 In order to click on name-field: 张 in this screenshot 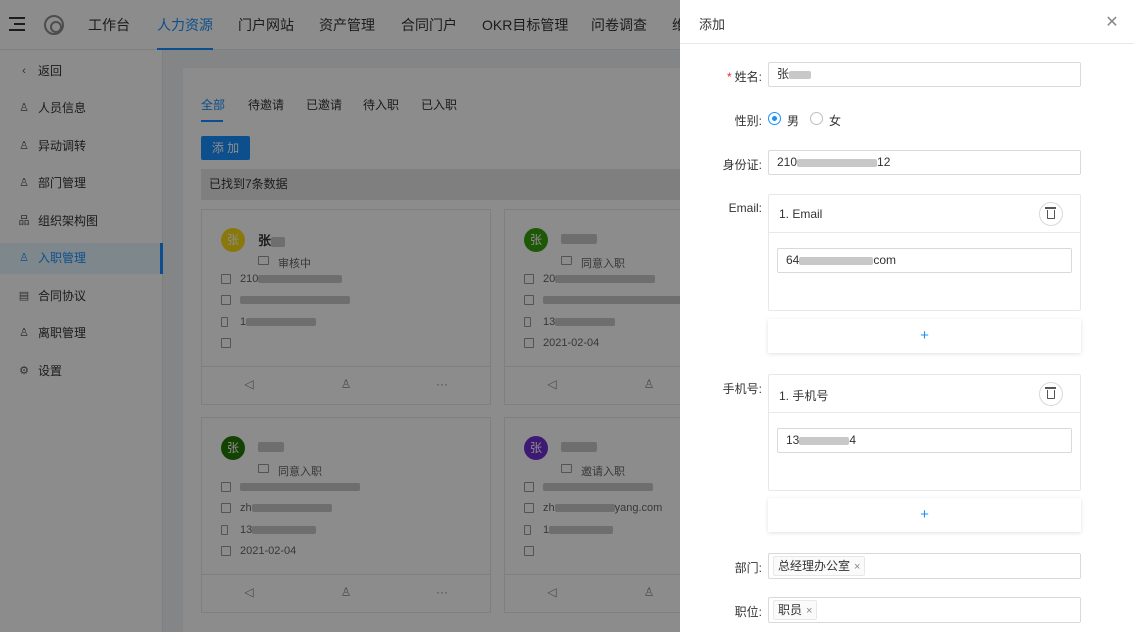, I will do `click(924, 74)`.